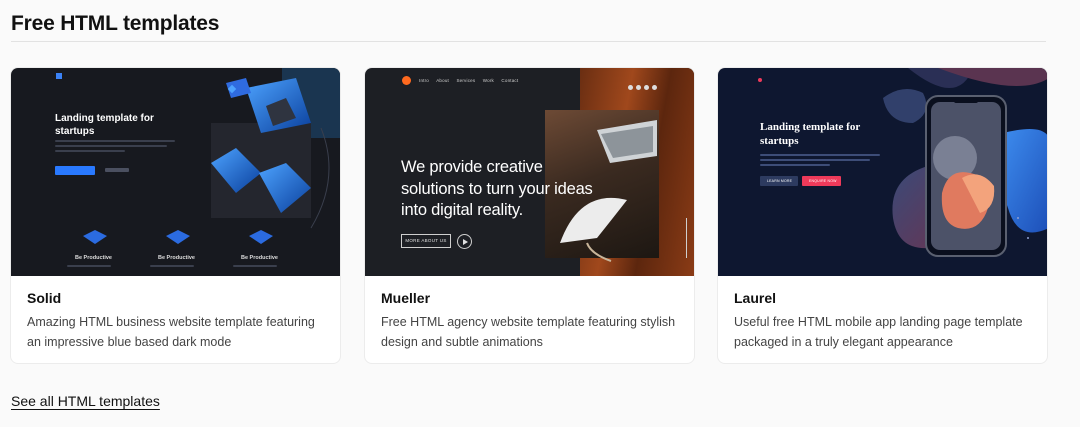 The width and height of the screenshot is (1080, 427). What do you see at coordinates (464, 241) in the screenshot?
I see `play-icon` at bounding box center [464, 241].